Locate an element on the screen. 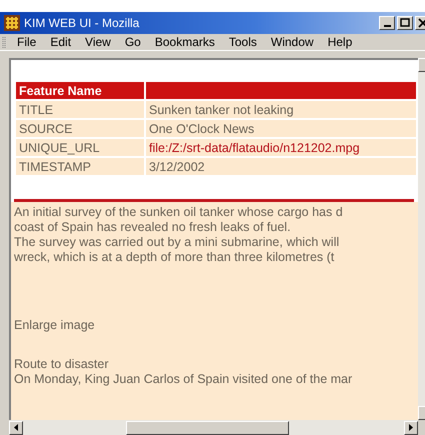 The width and height of the screenshot is (425, 435). table-cell: One O'Clock News is located at coordinates (281, 128).